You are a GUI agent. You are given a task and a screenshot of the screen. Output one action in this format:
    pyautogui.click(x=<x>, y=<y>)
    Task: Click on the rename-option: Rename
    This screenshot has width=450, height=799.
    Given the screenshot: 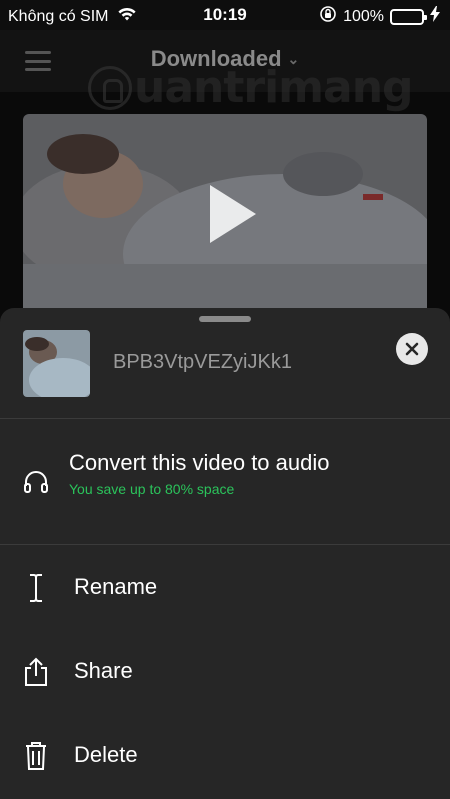 What is the action you would take?
    pyautogui.click(x=225, y=588)
    